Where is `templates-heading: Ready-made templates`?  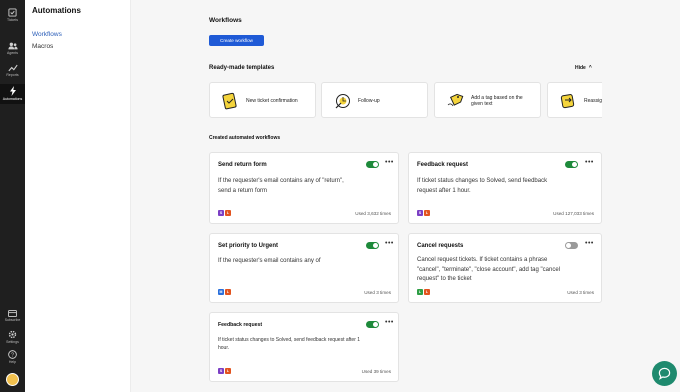
templates-heading: Ready-made templates is located at coordinates (242, 68).